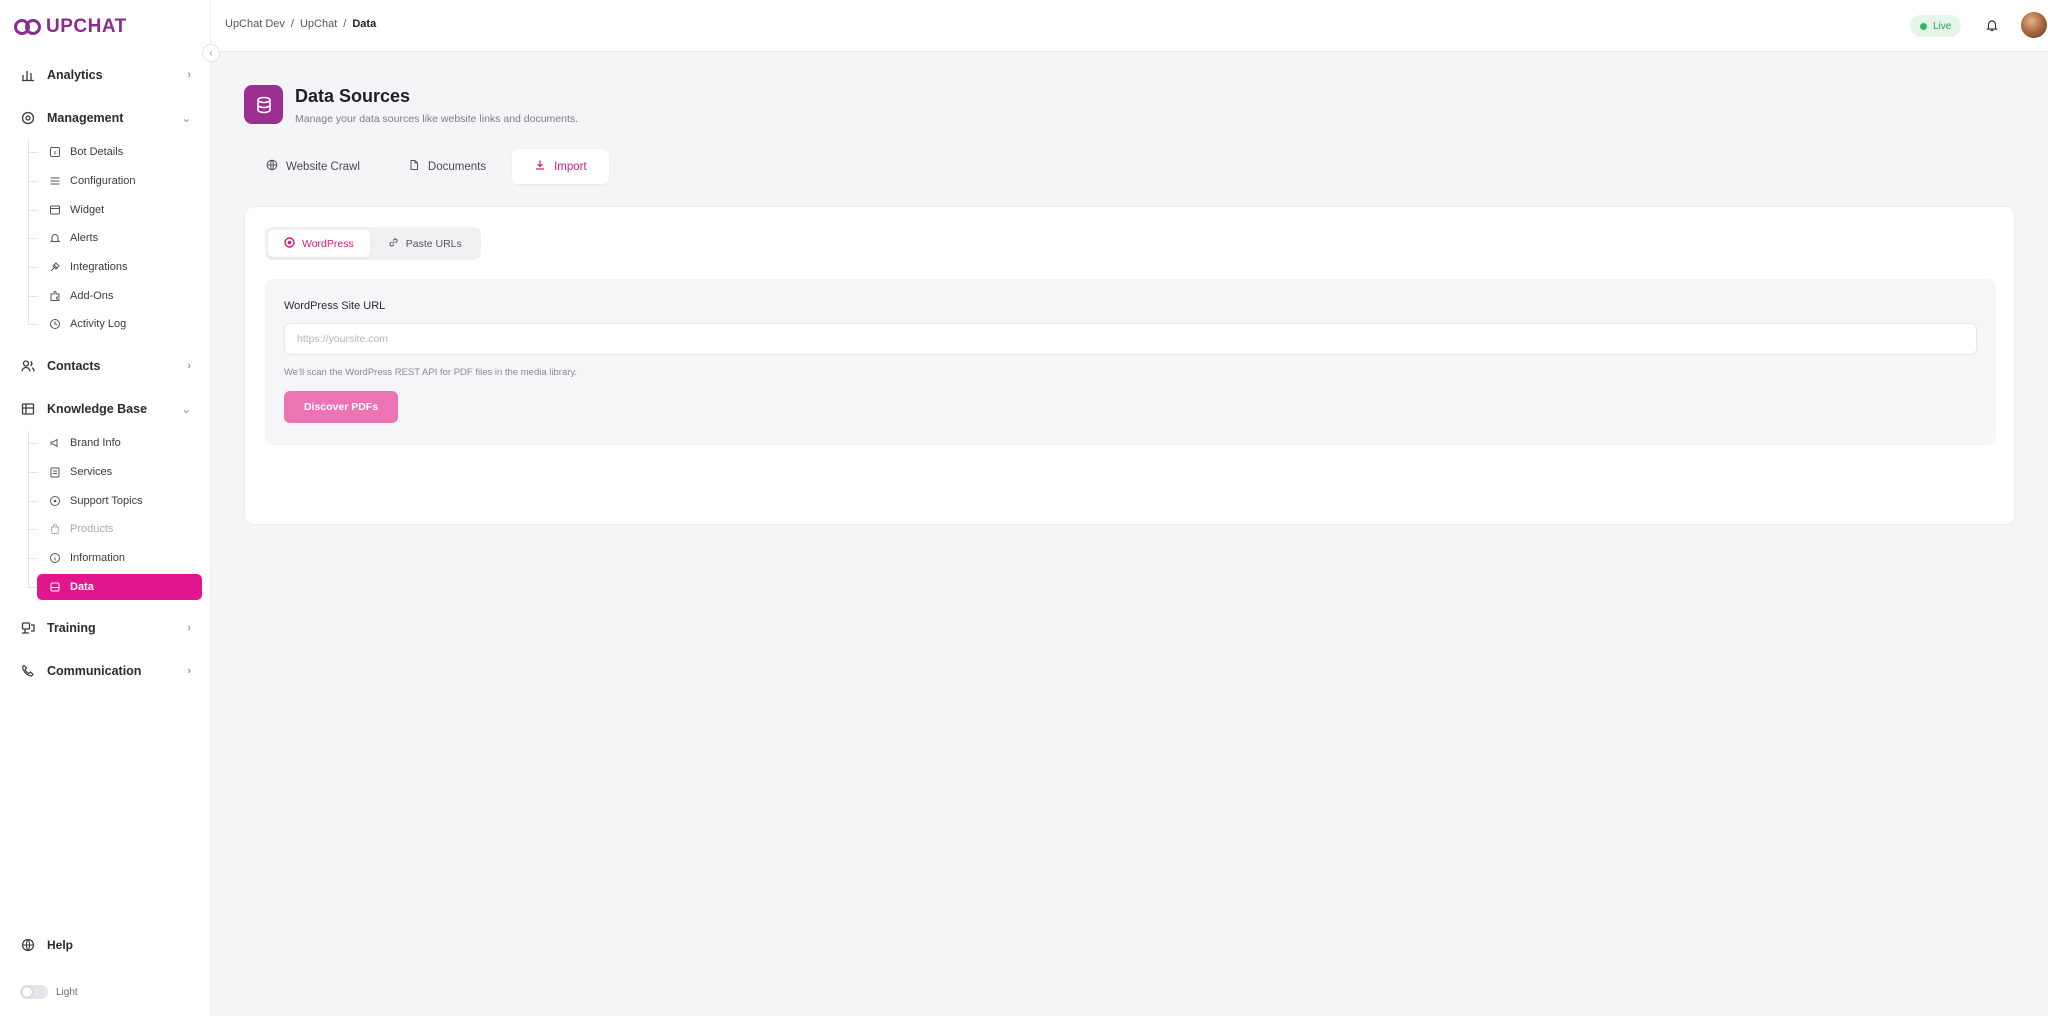 This screenshot has width=2048, height=1016. What do you see at coordinates (106, 501) in the screenshot?
I see `sidebar-item-label: Support Topics` at bounding box center [106, 501].